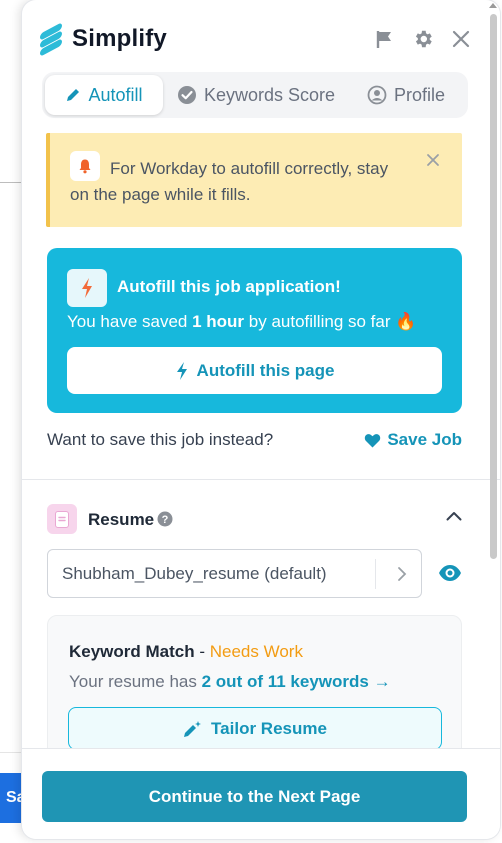 The height and width of the screenshot is (843, 502). Describe the element at coordinates (423, 39) in the screenshot. I see `gear-icon` at that location.